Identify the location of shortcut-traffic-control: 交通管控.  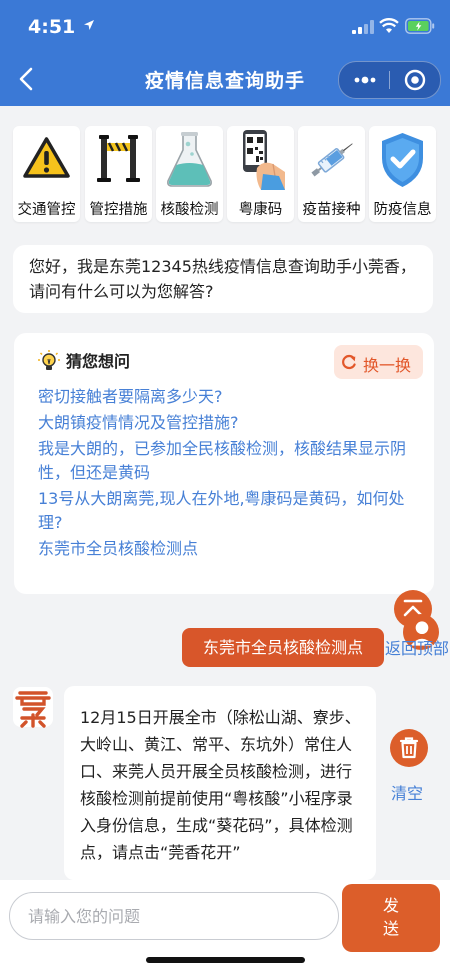
(46, 174).